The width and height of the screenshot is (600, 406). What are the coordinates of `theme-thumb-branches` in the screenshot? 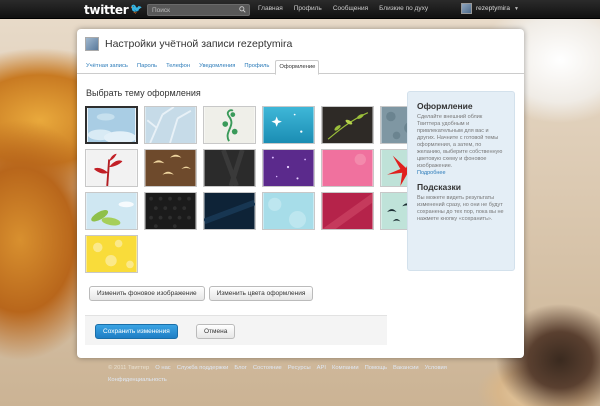 It's located at (170, 125).